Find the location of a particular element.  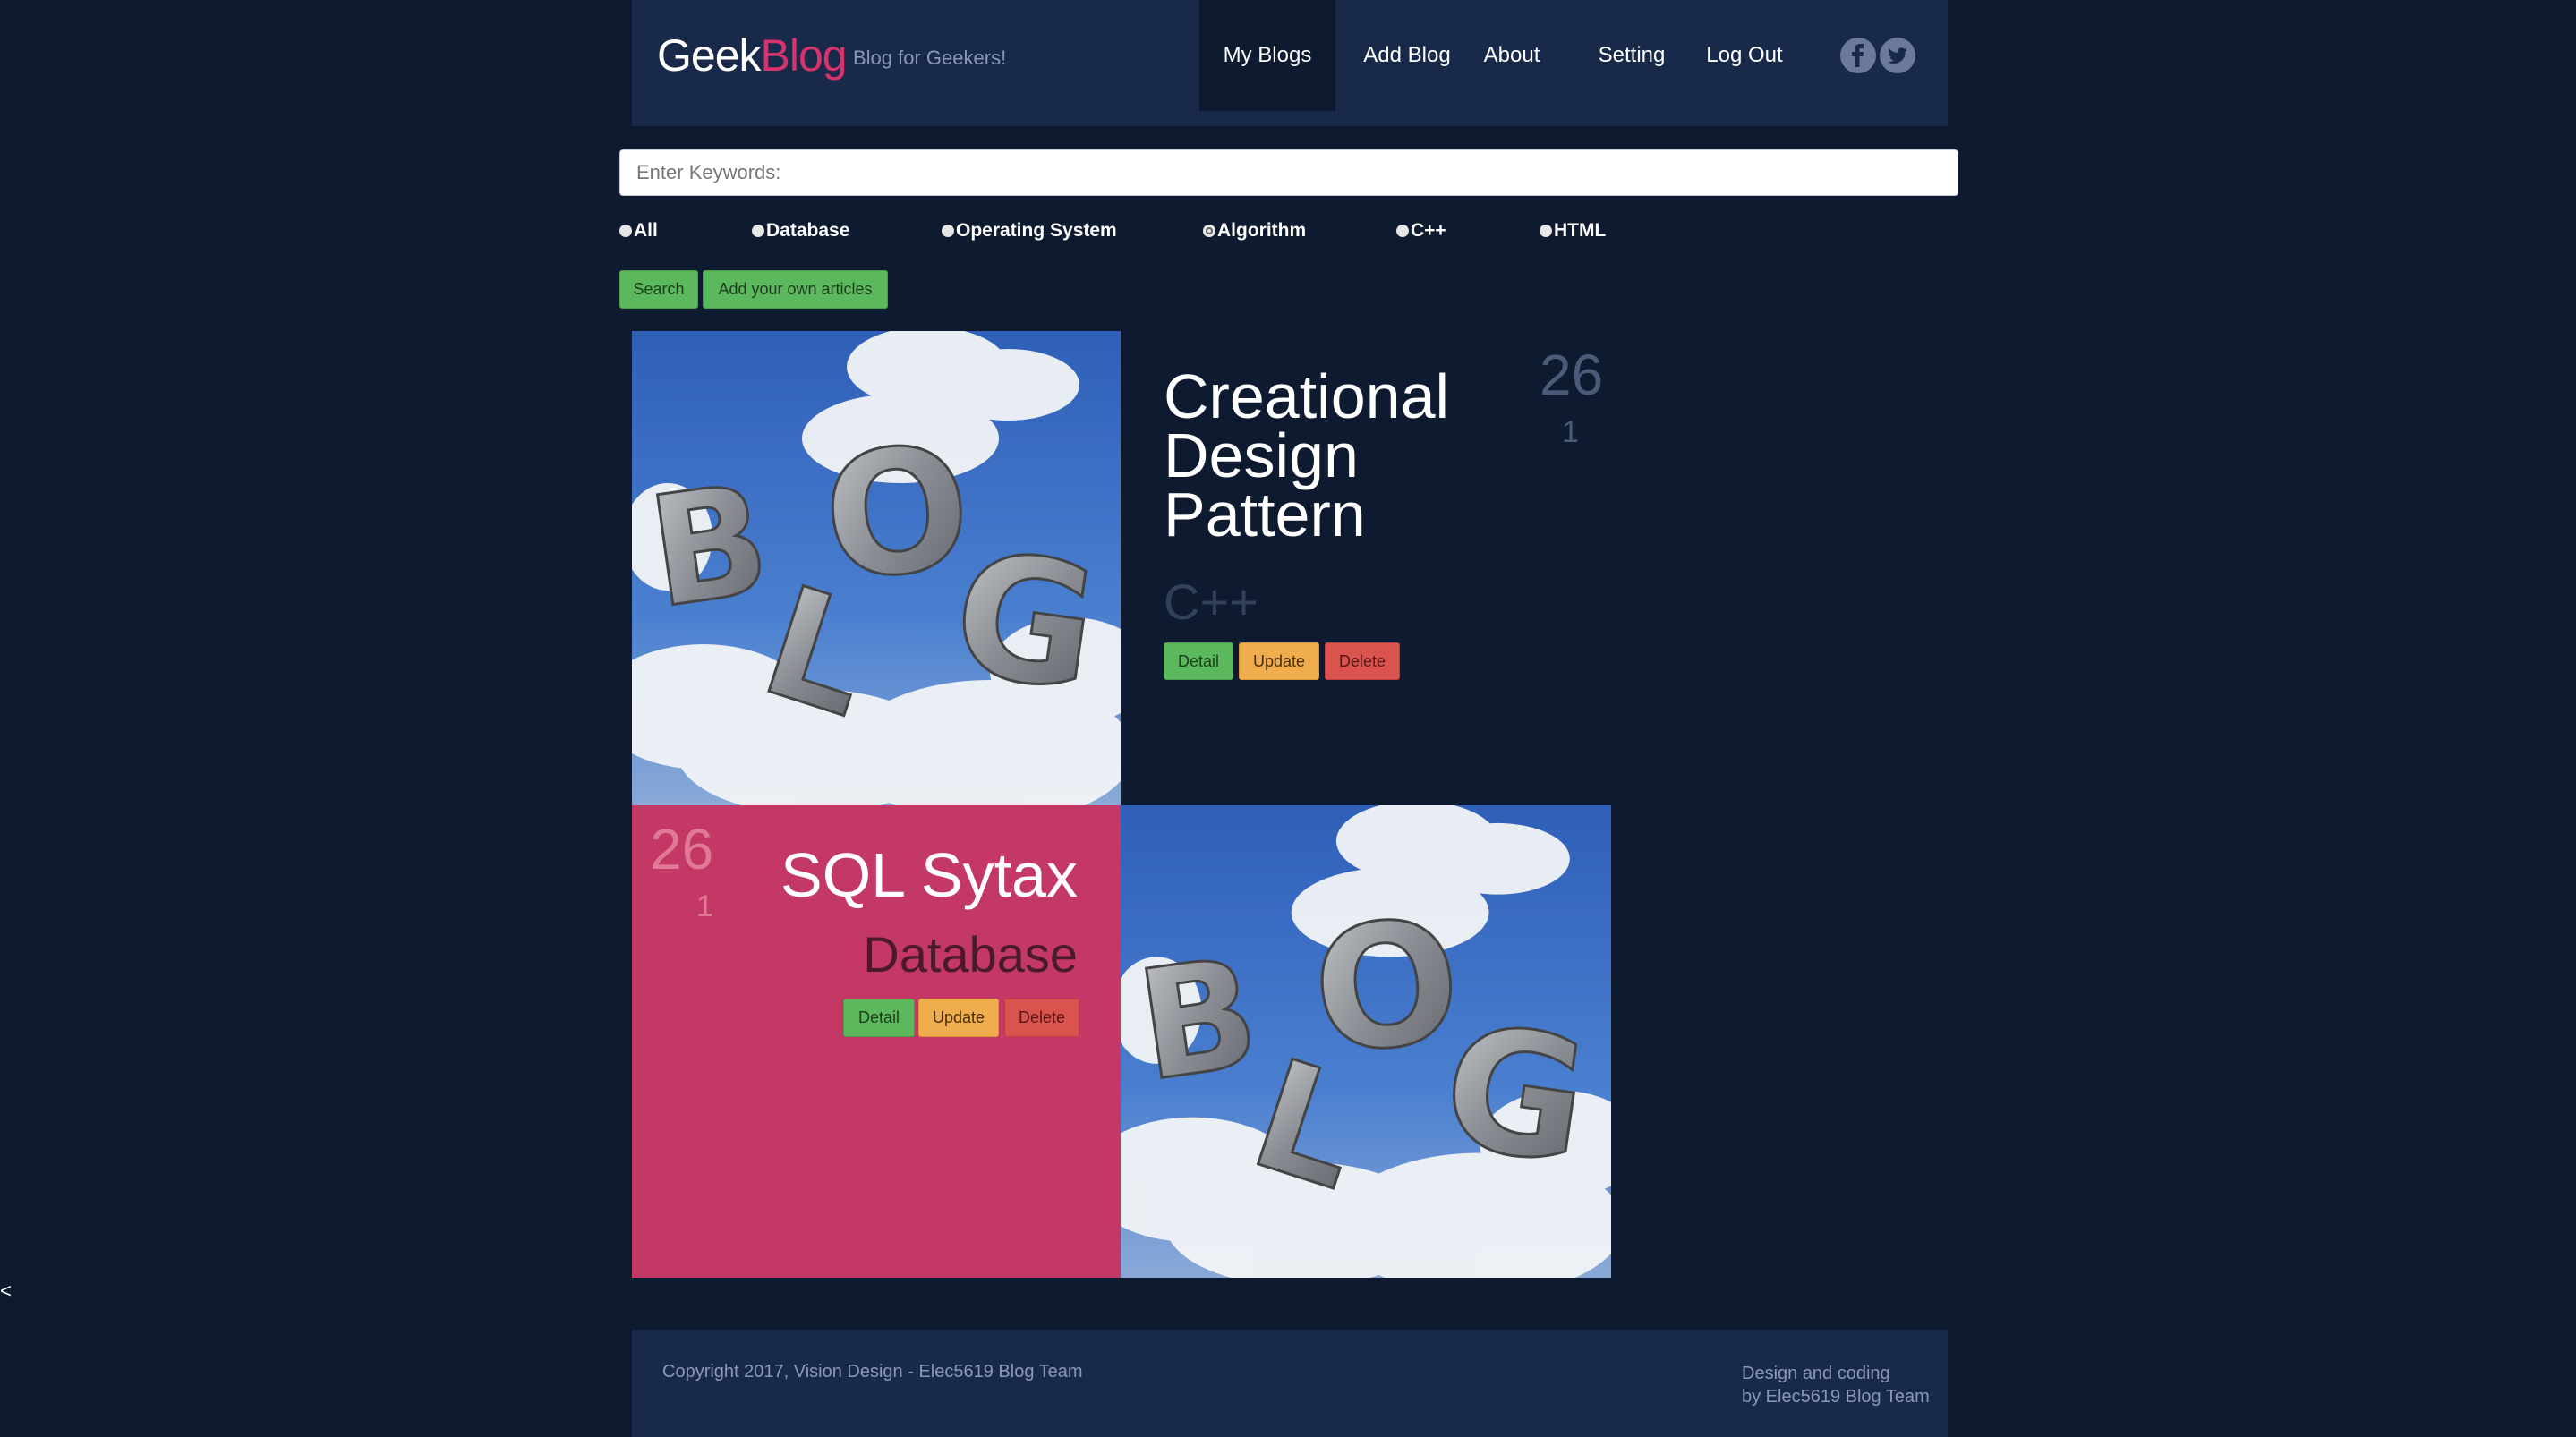

footer-credits-line: by Elec5619 Blog Team is located at coordinates (1836, 1397).